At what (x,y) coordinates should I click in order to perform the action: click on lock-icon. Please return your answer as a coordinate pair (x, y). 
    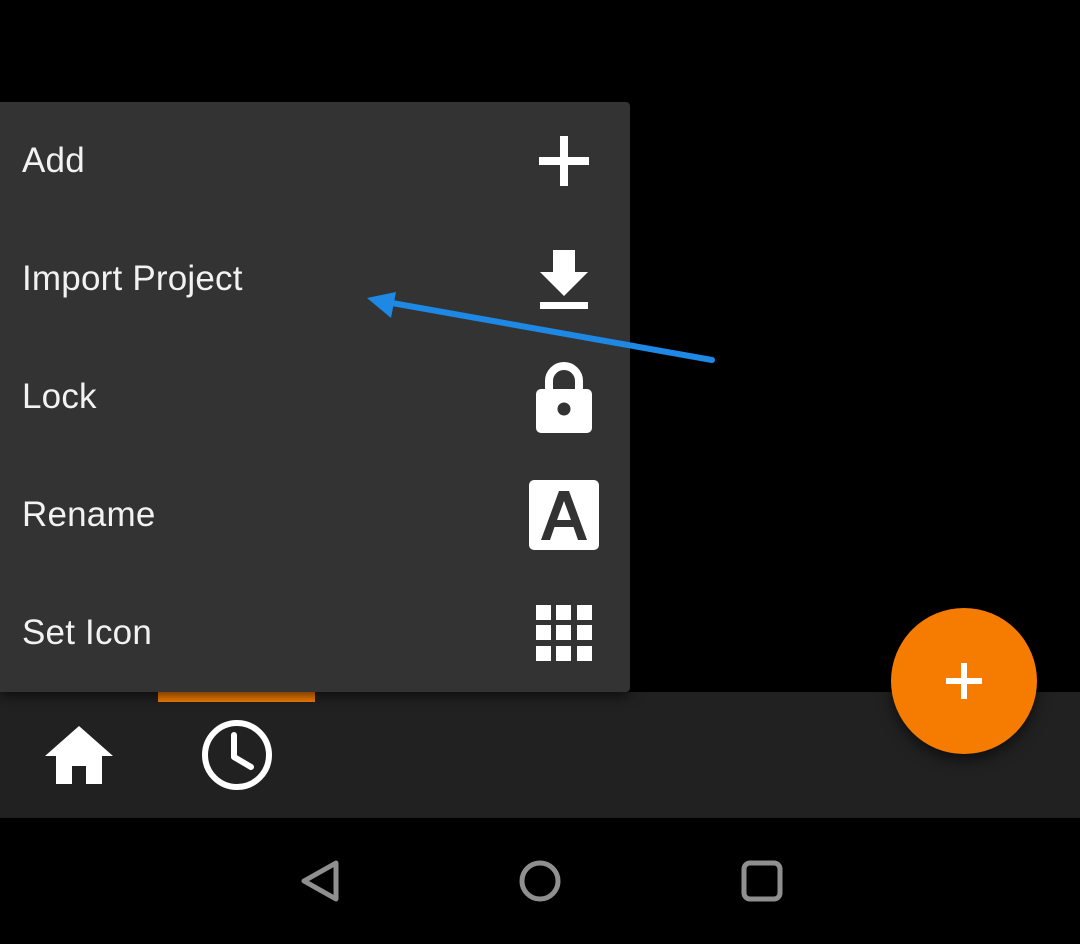
    Looking at the image, I should click on (564, 397).